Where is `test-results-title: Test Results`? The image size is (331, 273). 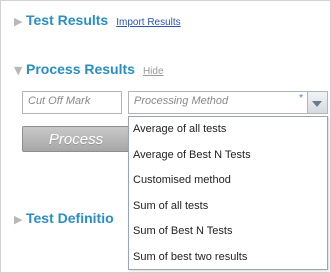 test-results-title: Test Results is located at coordinates (67, 20).